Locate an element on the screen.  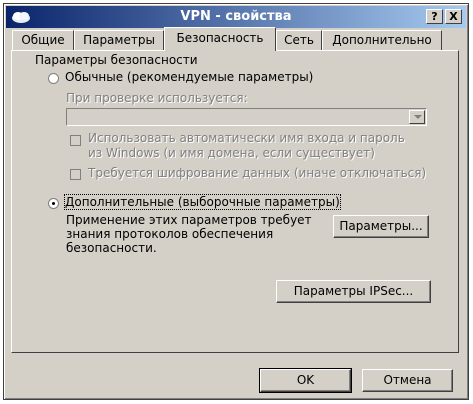
verify-label: При проверке используется: is located at coordinates (157, 98).